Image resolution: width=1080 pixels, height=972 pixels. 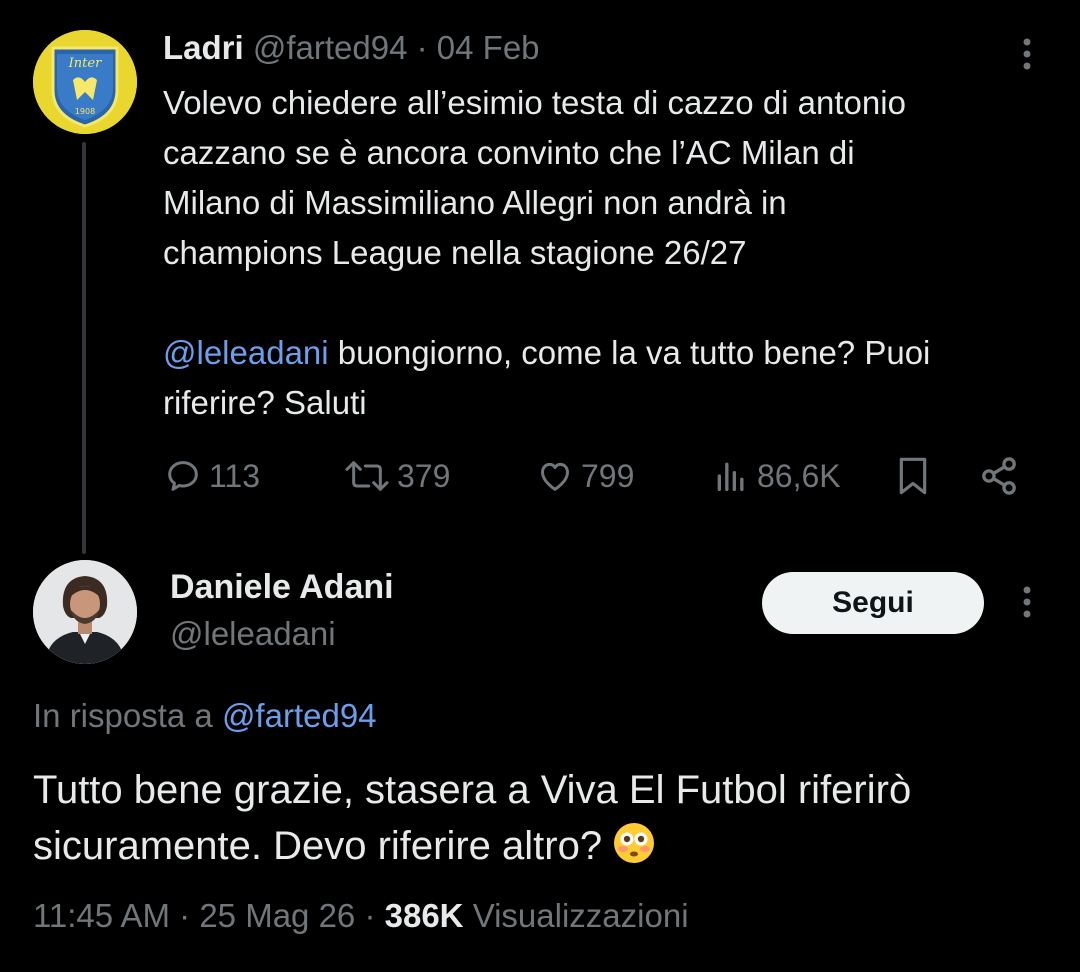 What do you see at coordinates (84, 348) in the screenshot?
I see `thread-line` at bounding box center [84, 348].